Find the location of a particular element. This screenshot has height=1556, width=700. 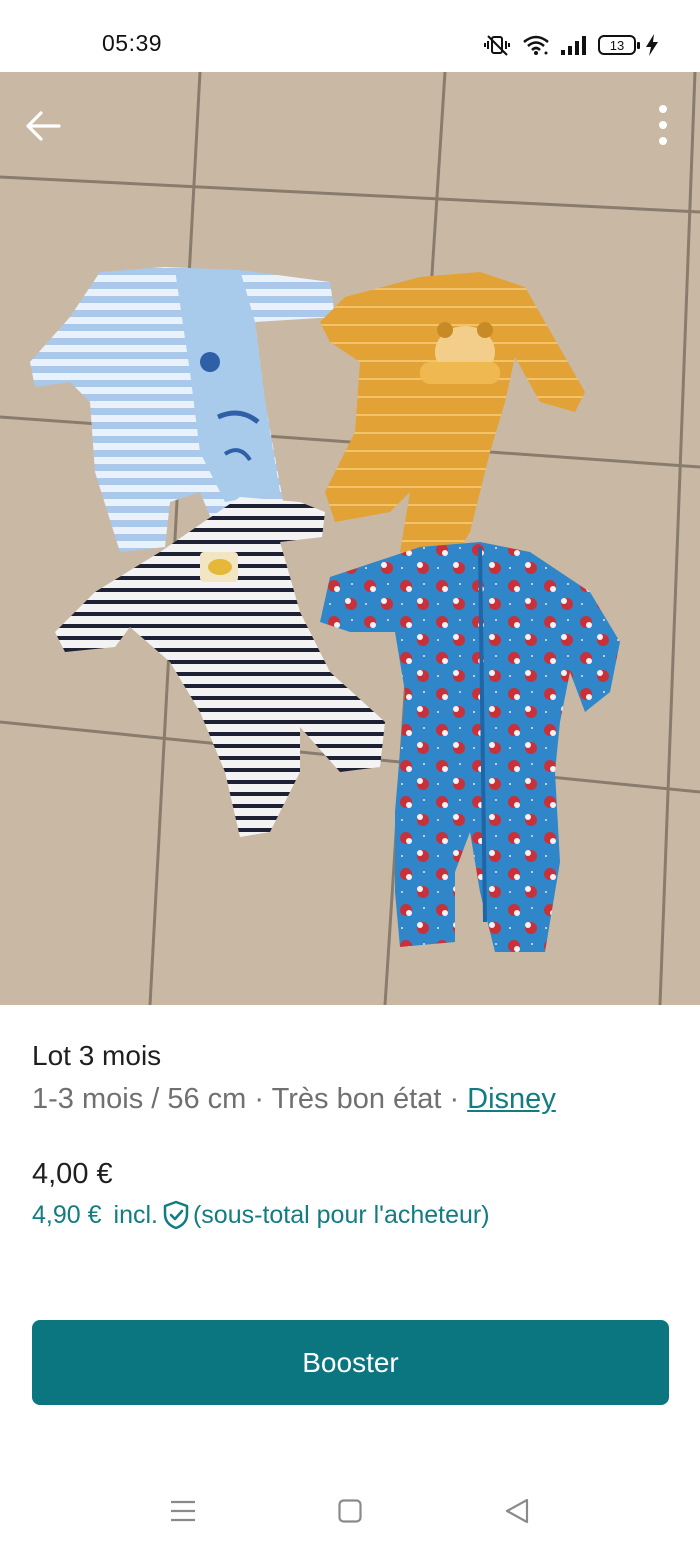

listing-title: Lot 3 mois is located at coordinates (97, 1055).